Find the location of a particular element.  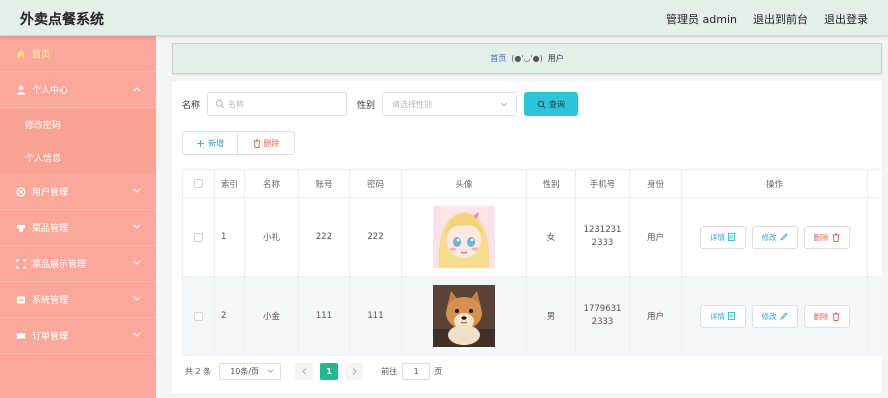

shiba-dog-avatar is located at coordinates (464, 316).